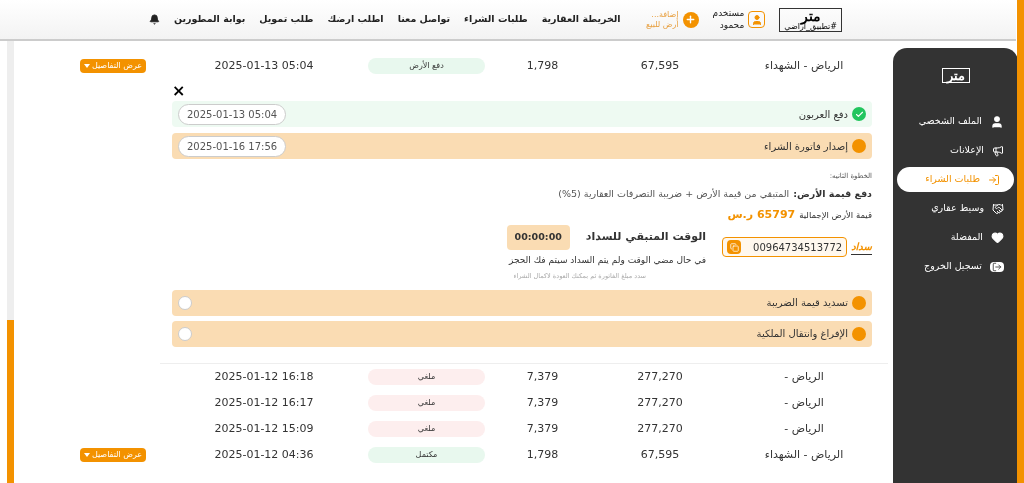 Image resolution: width=1024 pixels, height=483 pixels. What do you see at coordinates (955, 266) in the screenshot?
I see `sidebar-item: تسجيل الخروج` at bounding box center [955, 266].